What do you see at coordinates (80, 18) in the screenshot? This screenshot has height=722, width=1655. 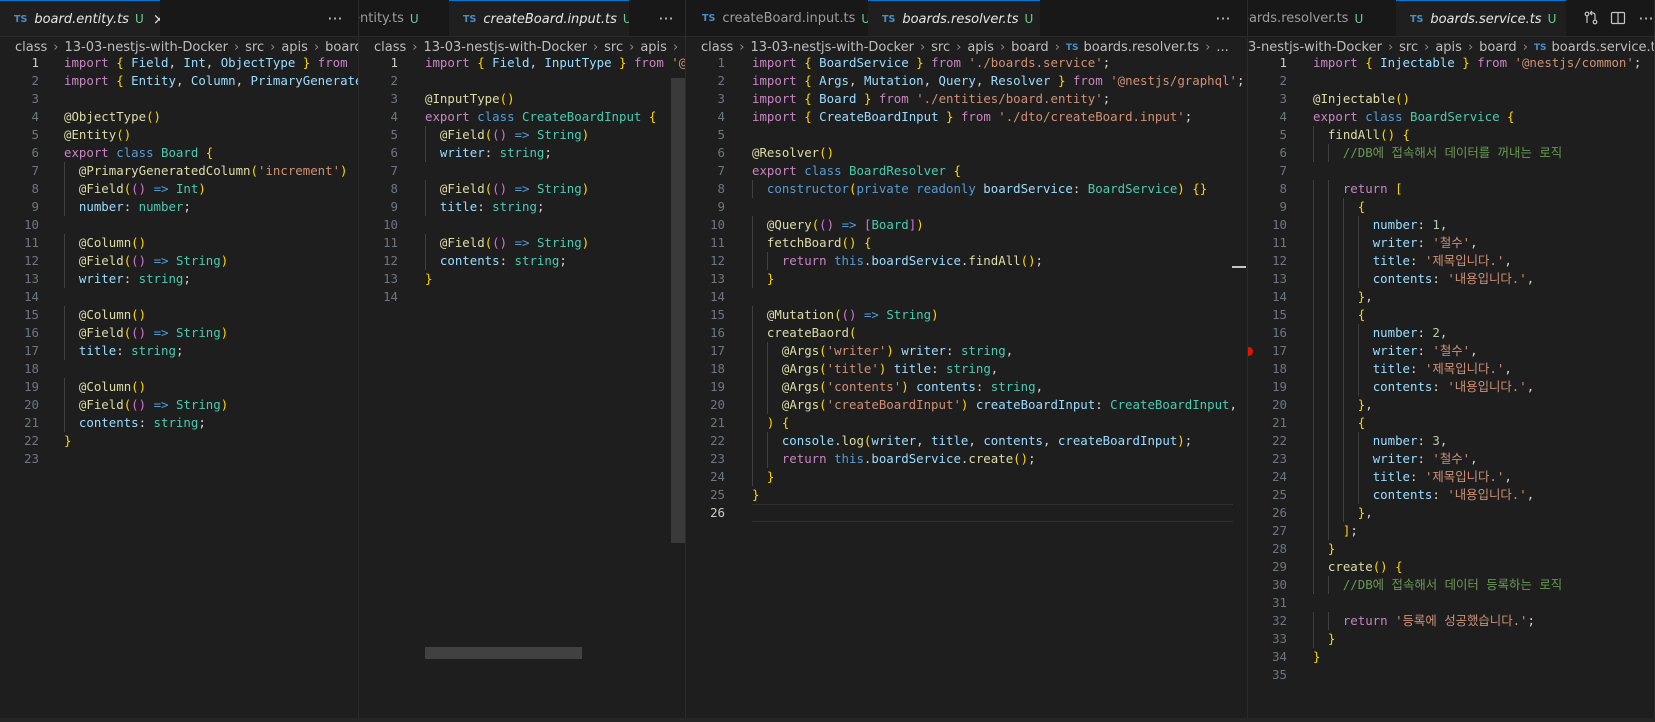 I see `tab-board-entity-ts: TS board.entity.ts U ×` at bounding box center [80, 18].